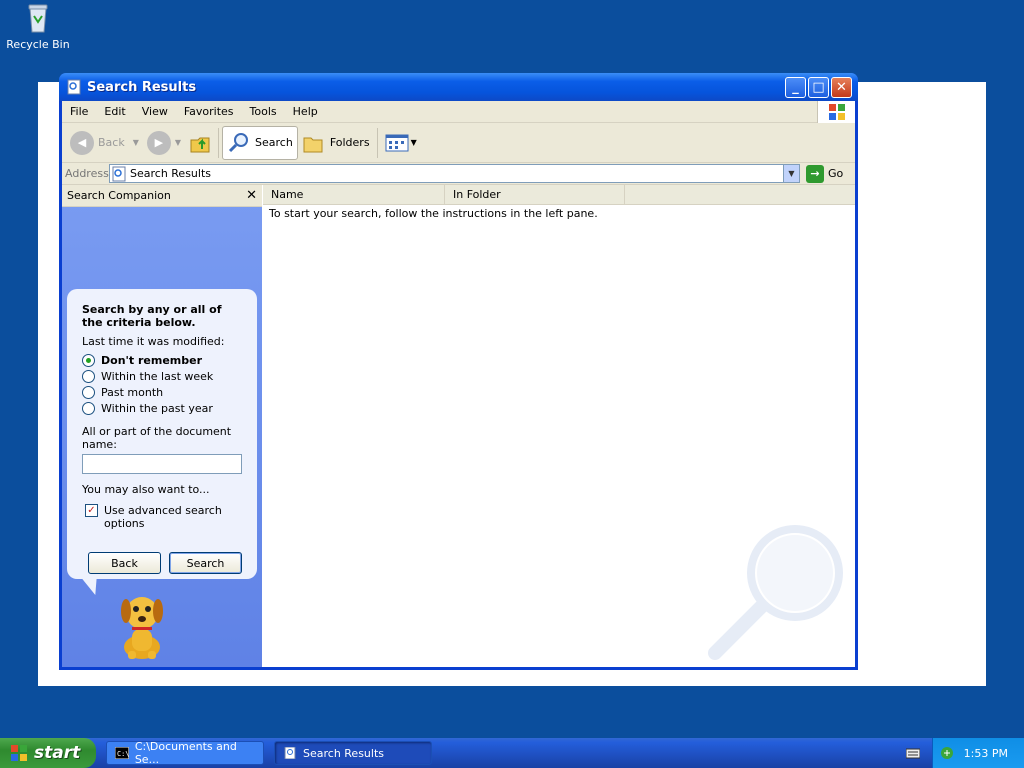 This screenshot has width=1024, height=768. I want to click on address-field: Search Results ▼, so click(454, 173).